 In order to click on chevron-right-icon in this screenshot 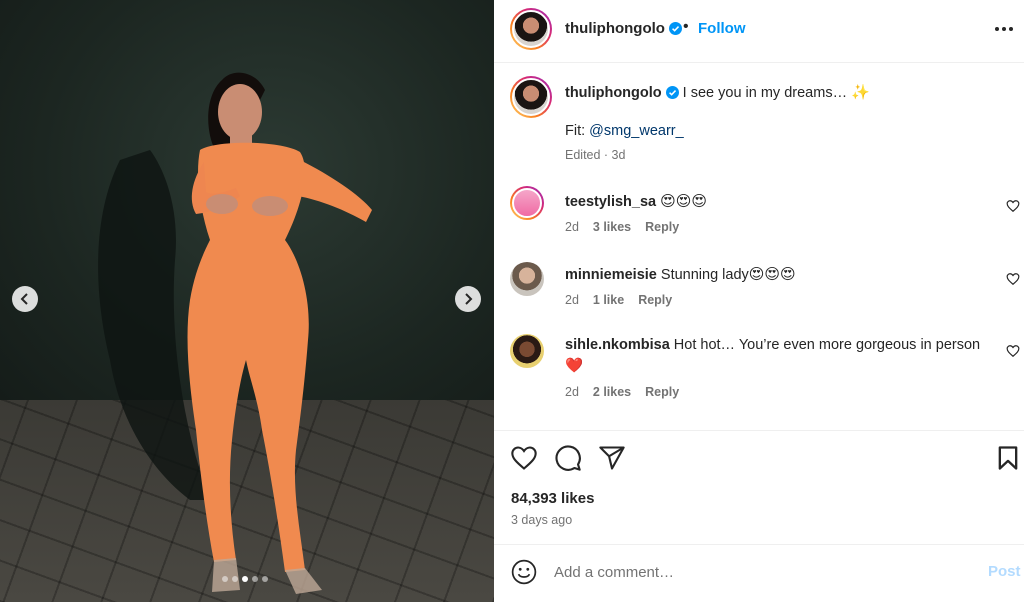, I will do `click(469, 299)`.